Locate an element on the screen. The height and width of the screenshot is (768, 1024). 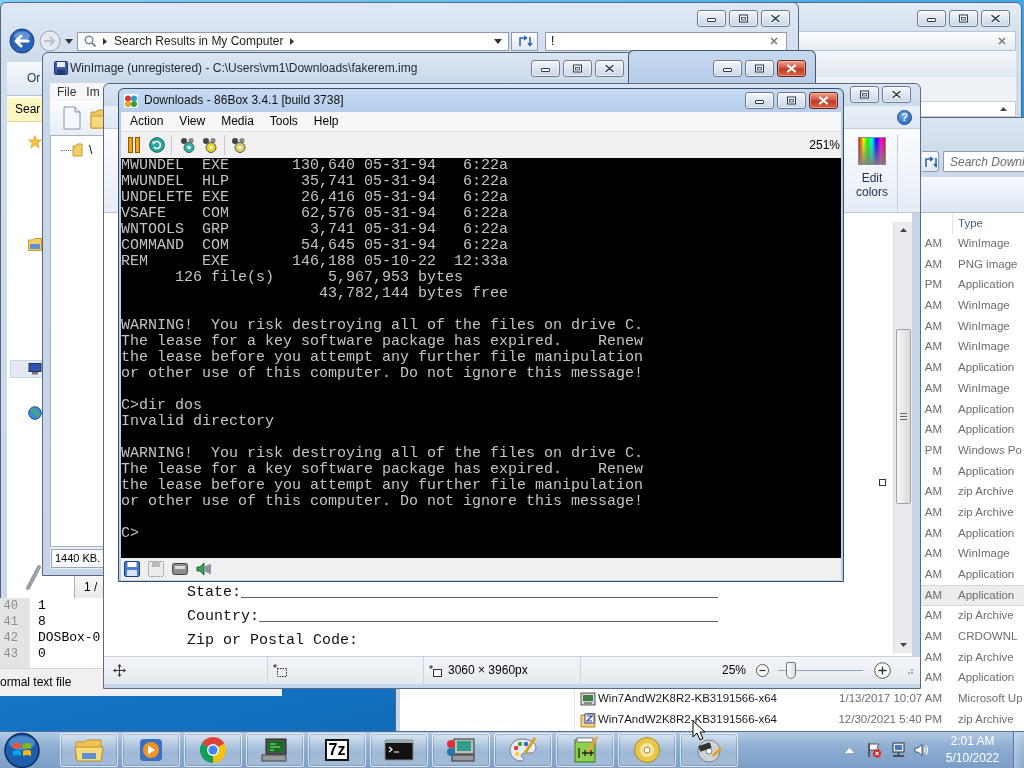
file-type: Application is located at coordinates (986, 678).